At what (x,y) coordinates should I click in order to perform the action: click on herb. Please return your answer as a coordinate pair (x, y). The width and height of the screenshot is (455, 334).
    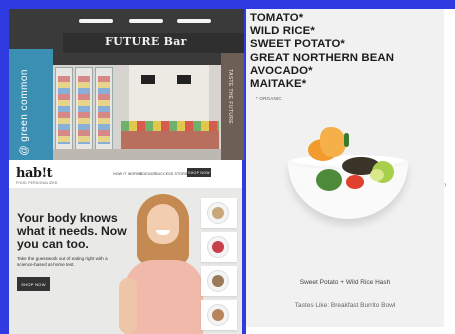
    Looking at the image, I should click on (346, 140).